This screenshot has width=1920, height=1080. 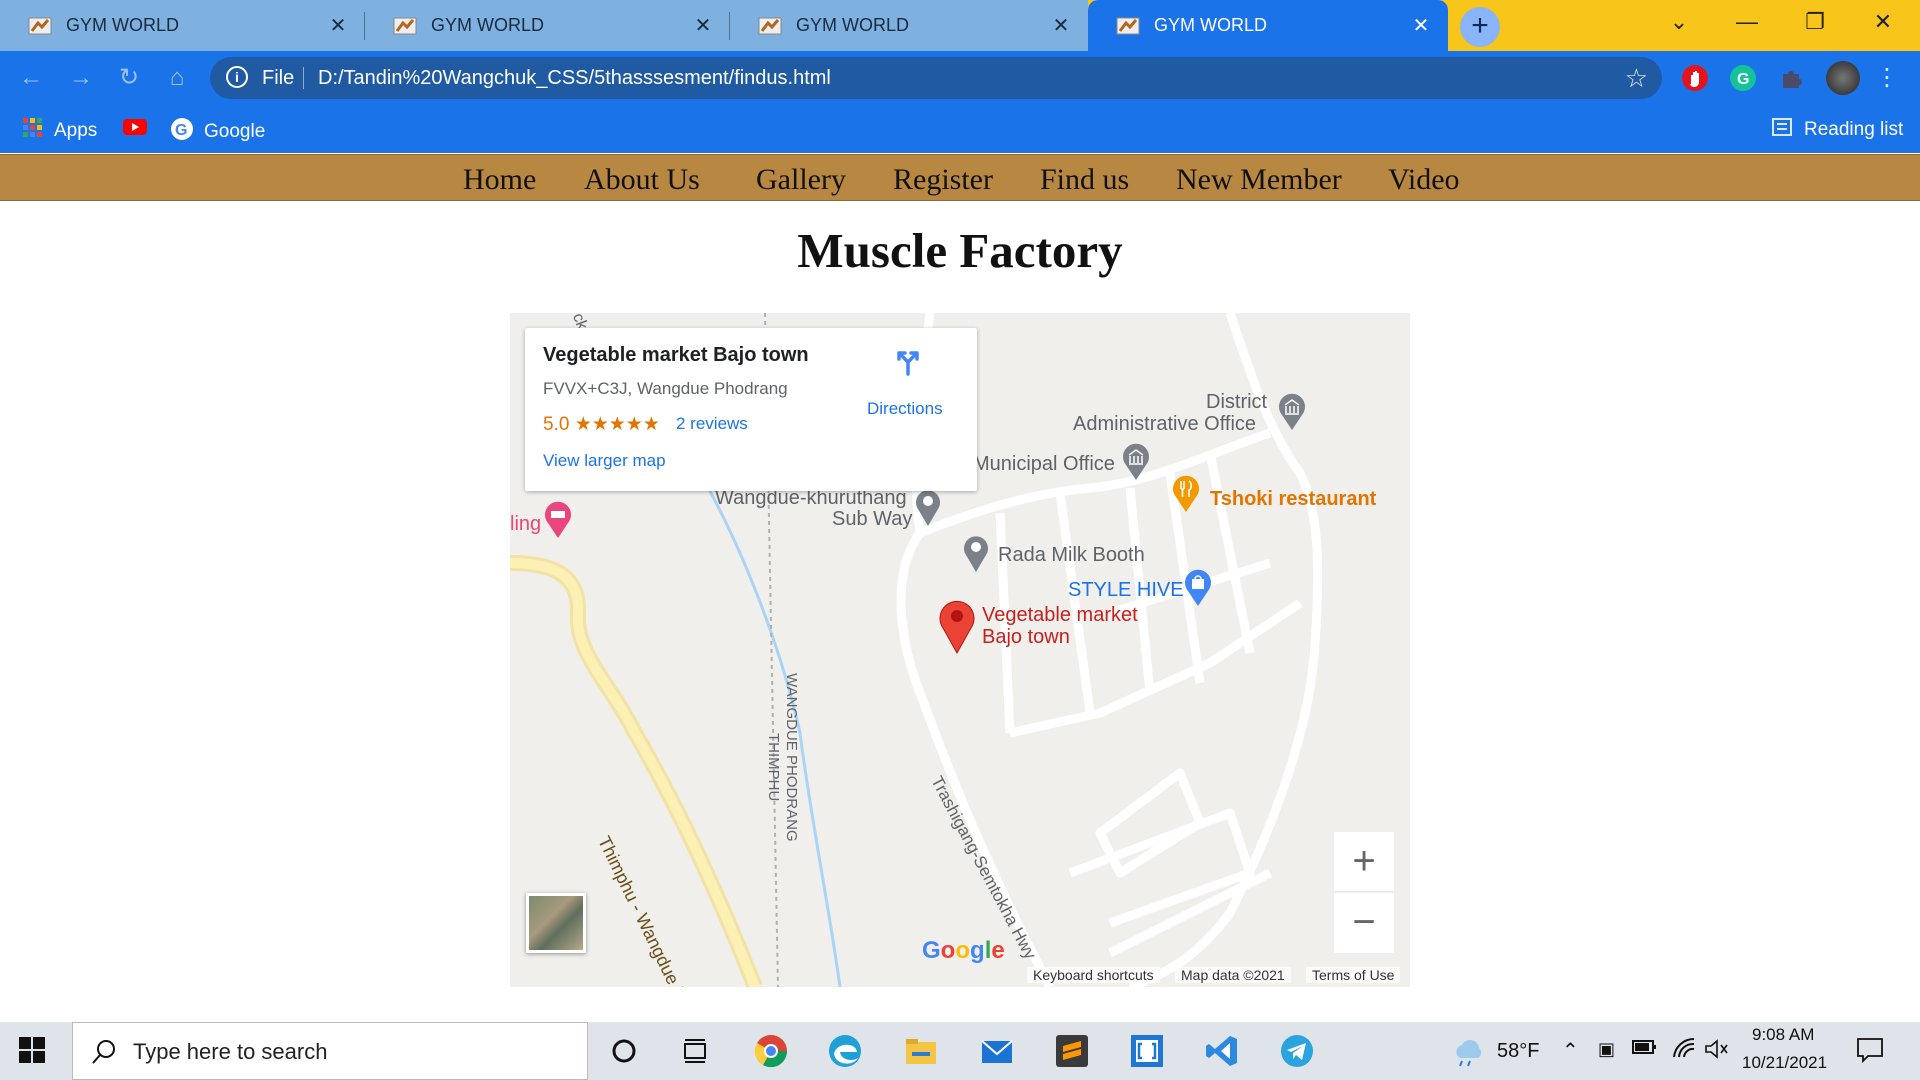 I want to click on view-larger-map-link: View larger map, so click(x=604, y=461).